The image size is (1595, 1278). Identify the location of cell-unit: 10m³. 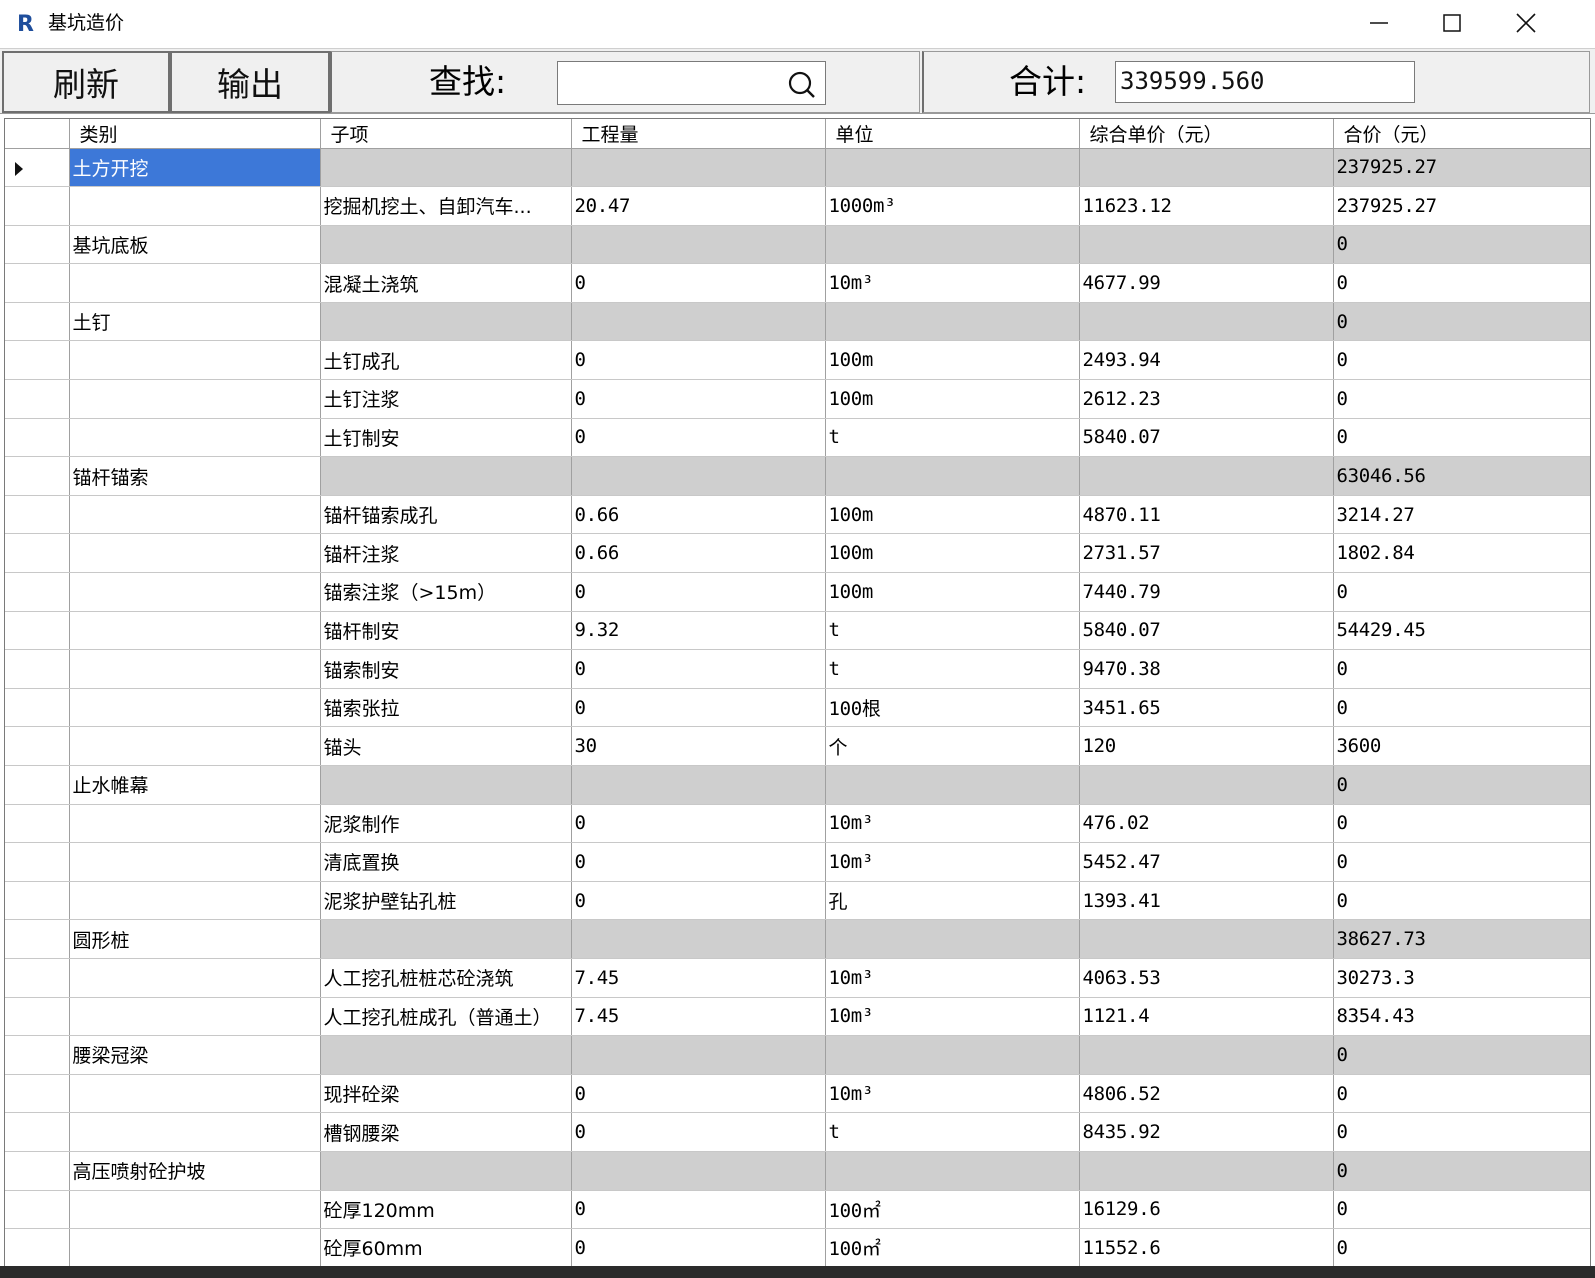
(952, 283).